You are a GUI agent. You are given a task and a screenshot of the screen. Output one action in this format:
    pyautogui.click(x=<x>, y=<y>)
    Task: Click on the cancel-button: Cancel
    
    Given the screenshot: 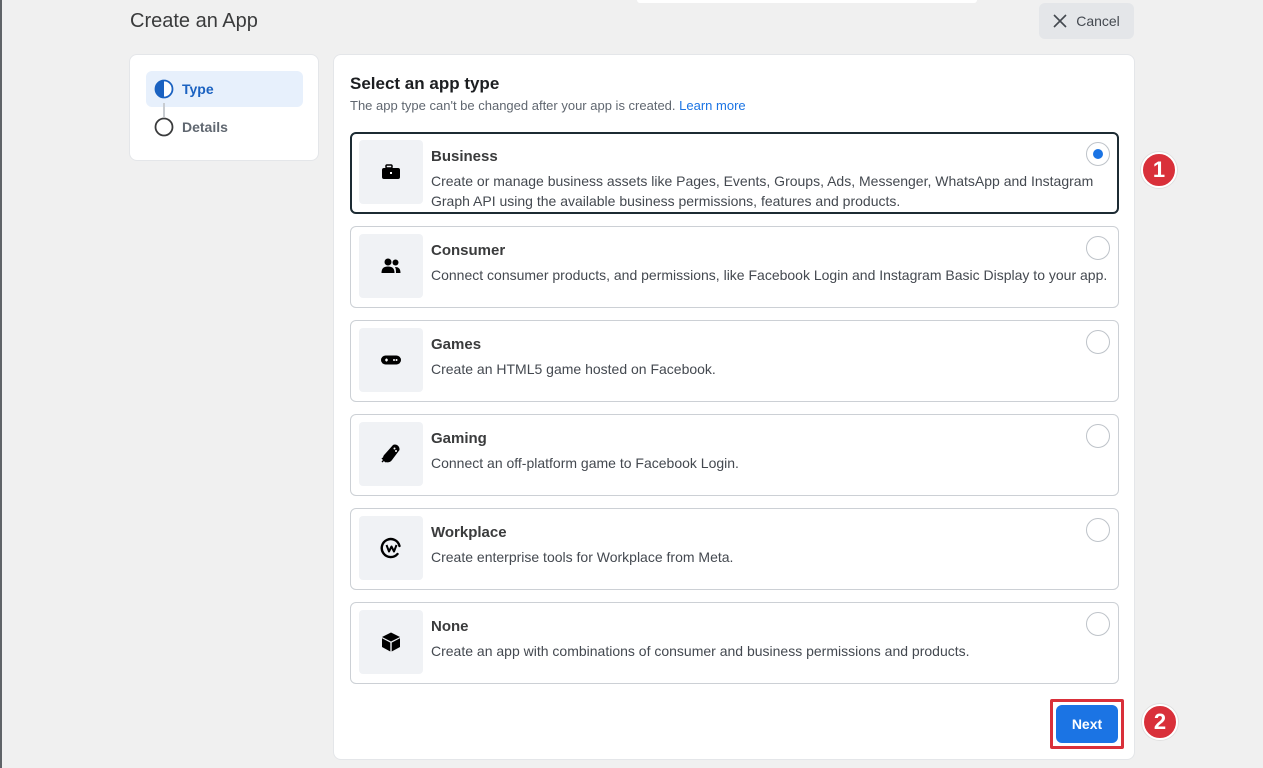 What is the action you would take?
    pyautogui.click(x=1086, y=21)
    